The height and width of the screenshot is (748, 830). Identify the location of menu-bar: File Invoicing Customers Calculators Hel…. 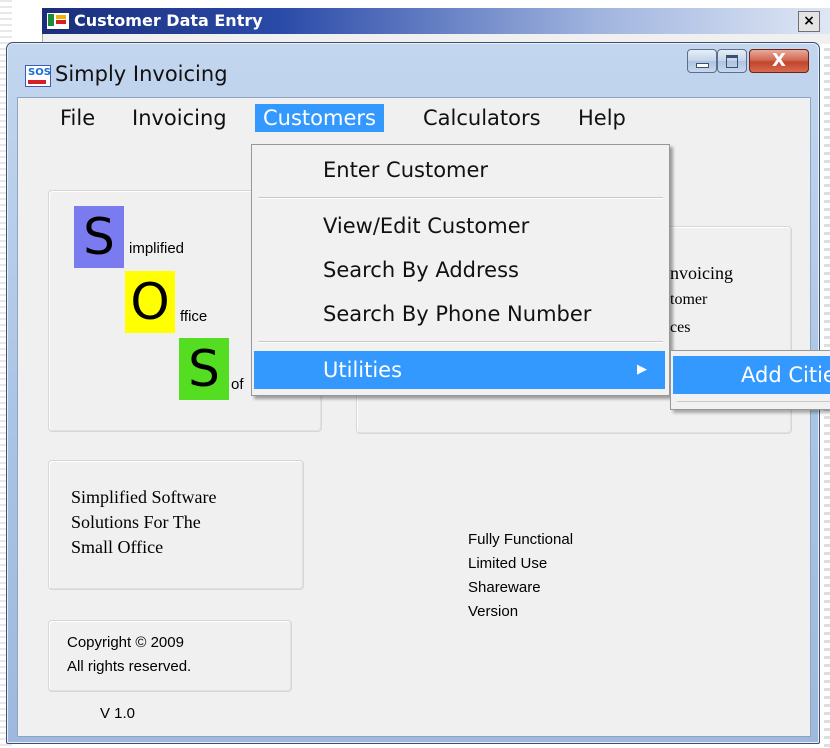
(414, 117).